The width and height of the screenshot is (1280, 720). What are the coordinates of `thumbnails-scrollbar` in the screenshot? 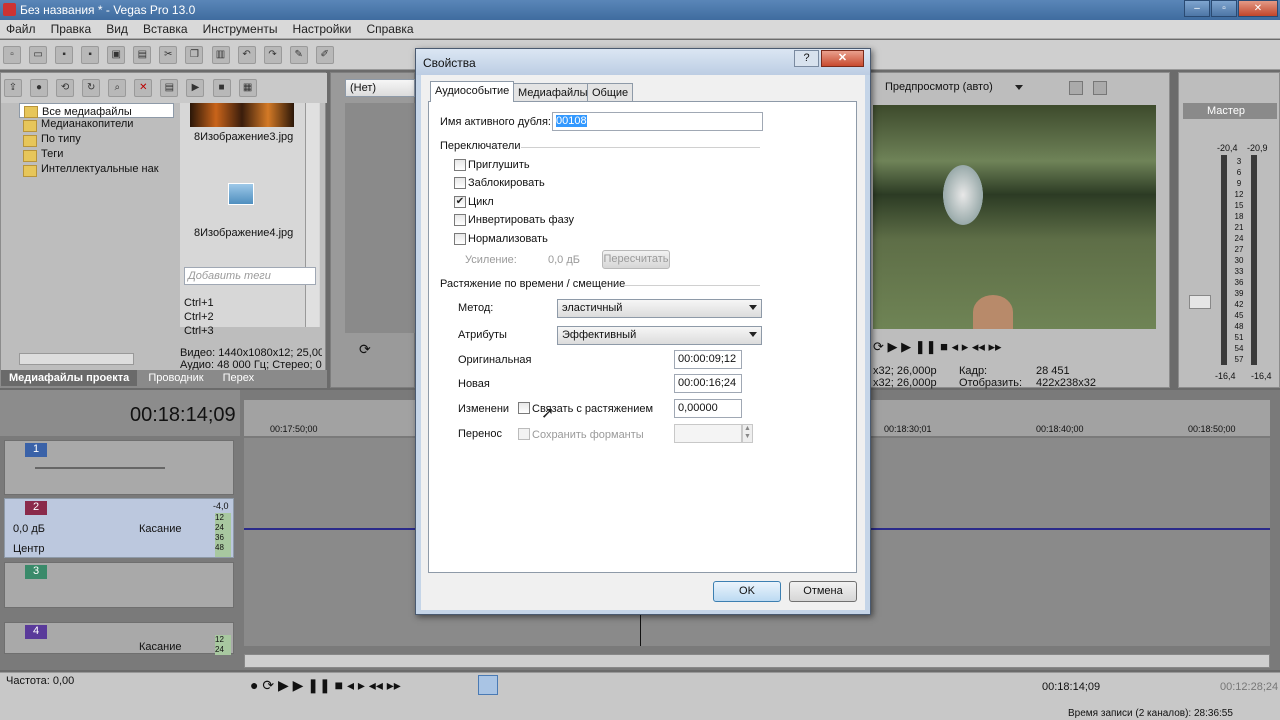 It's located at (312, 215).